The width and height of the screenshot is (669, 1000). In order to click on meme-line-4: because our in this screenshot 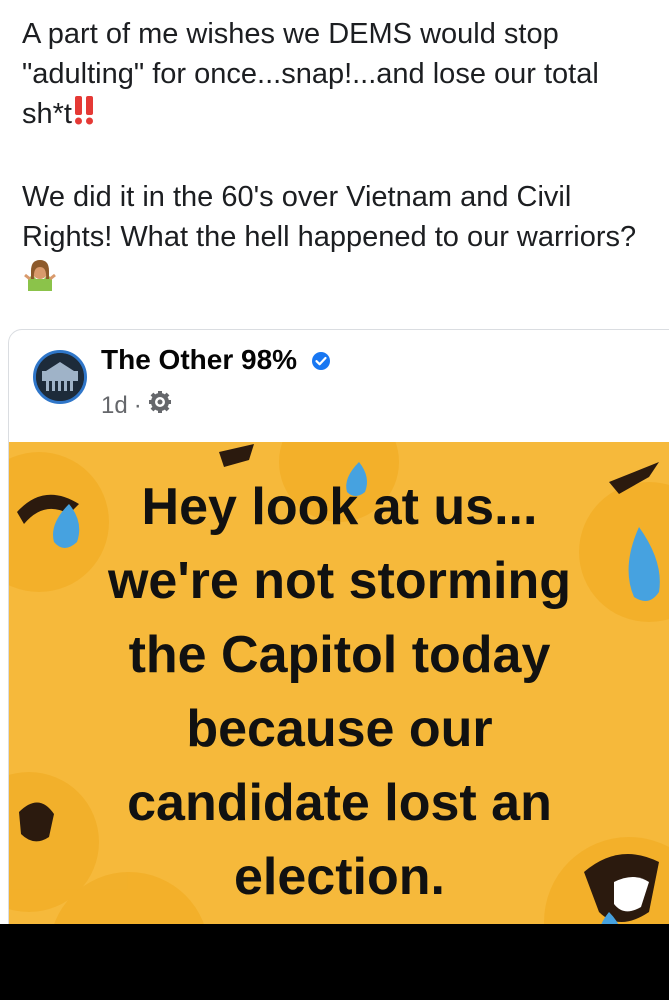, I will do `click(339, 729)`.